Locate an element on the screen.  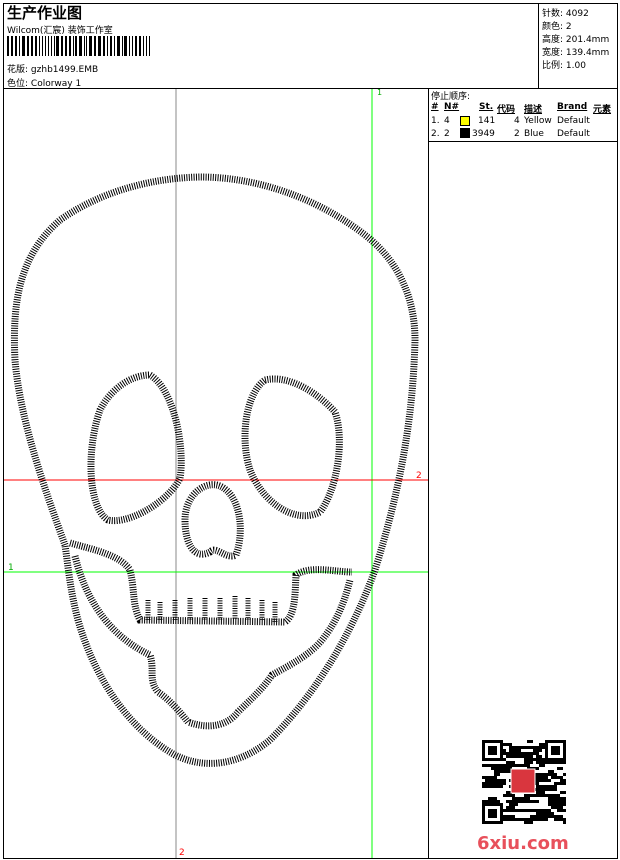
guide-label-v-green: 1 is located at coordinates (379, 92).